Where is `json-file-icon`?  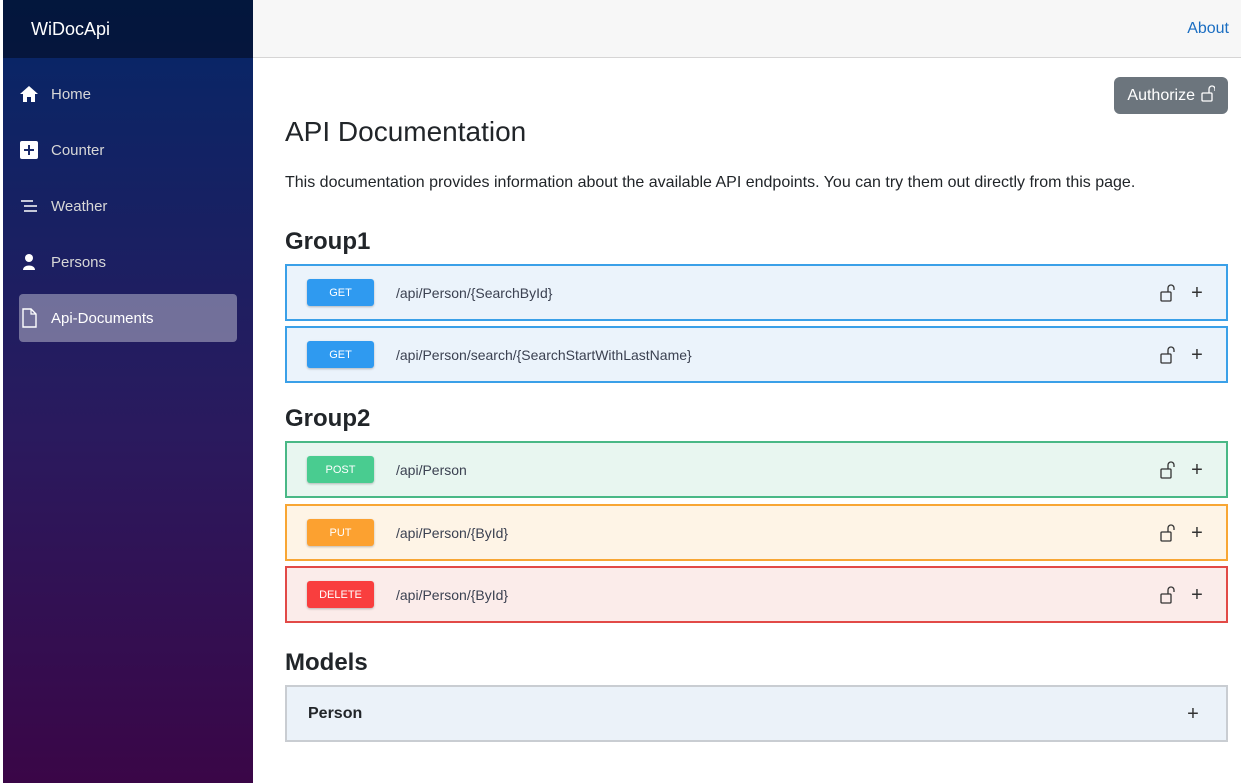 json-file-icon is located at coordinates (29, 318).